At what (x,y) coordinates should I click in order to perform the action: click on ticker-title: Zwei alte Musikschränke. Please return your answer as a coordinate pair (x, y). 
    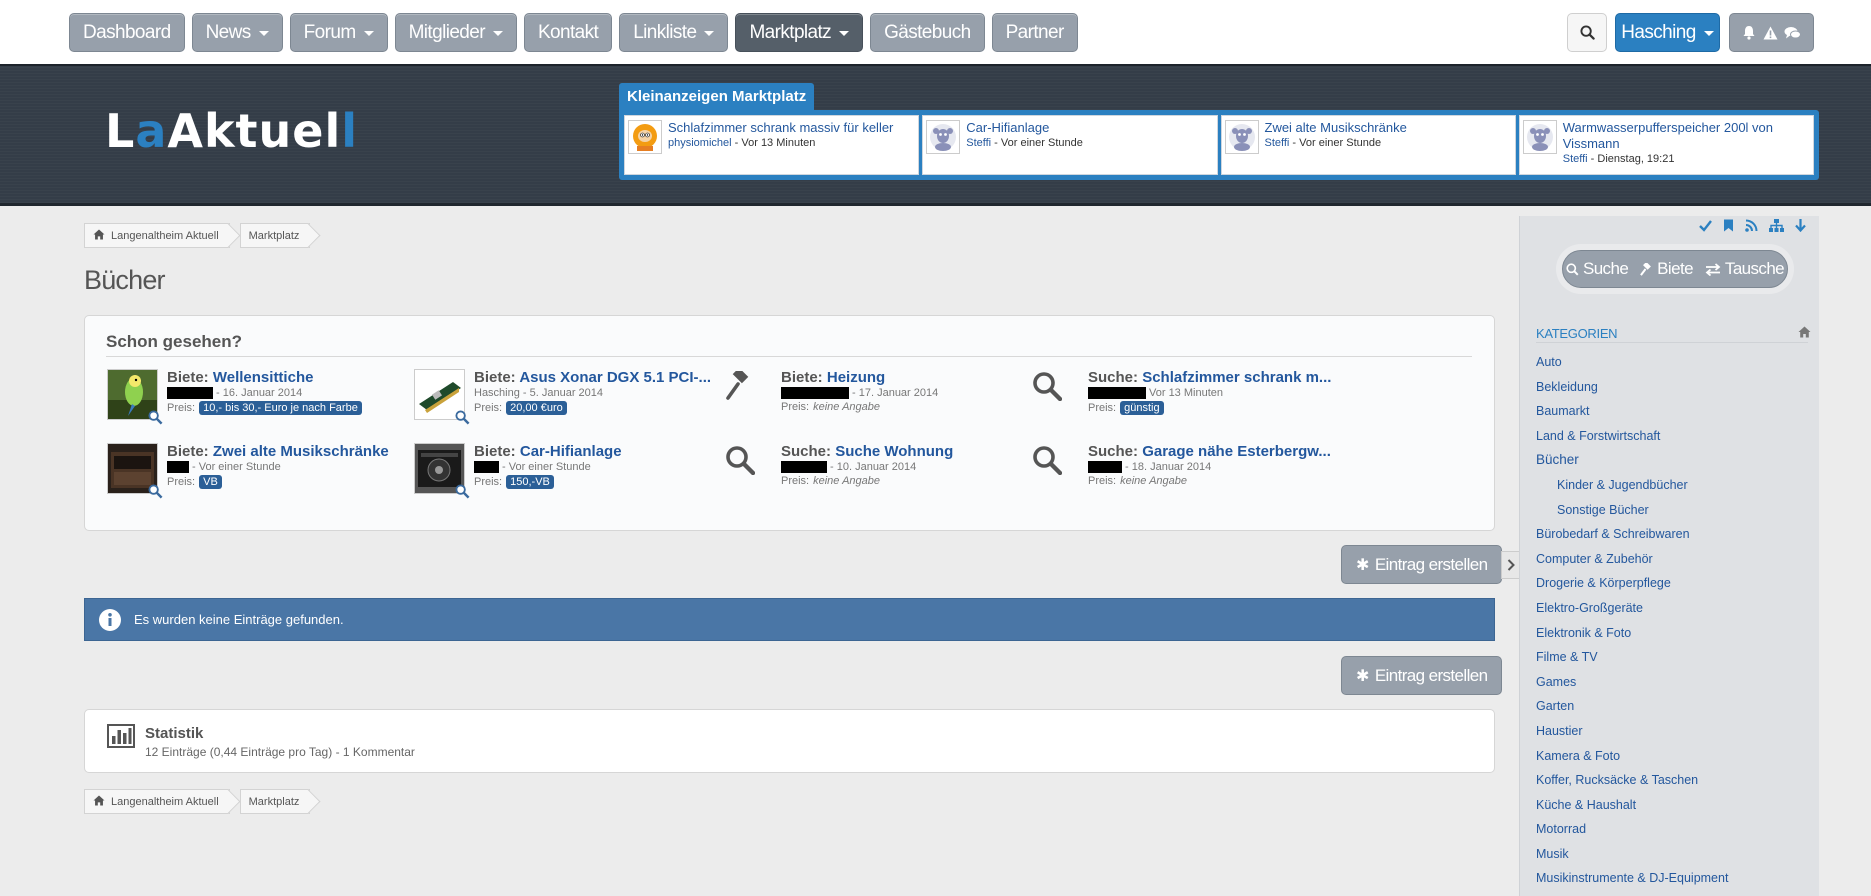
    Looking at the image, I should click on (1336, 128).